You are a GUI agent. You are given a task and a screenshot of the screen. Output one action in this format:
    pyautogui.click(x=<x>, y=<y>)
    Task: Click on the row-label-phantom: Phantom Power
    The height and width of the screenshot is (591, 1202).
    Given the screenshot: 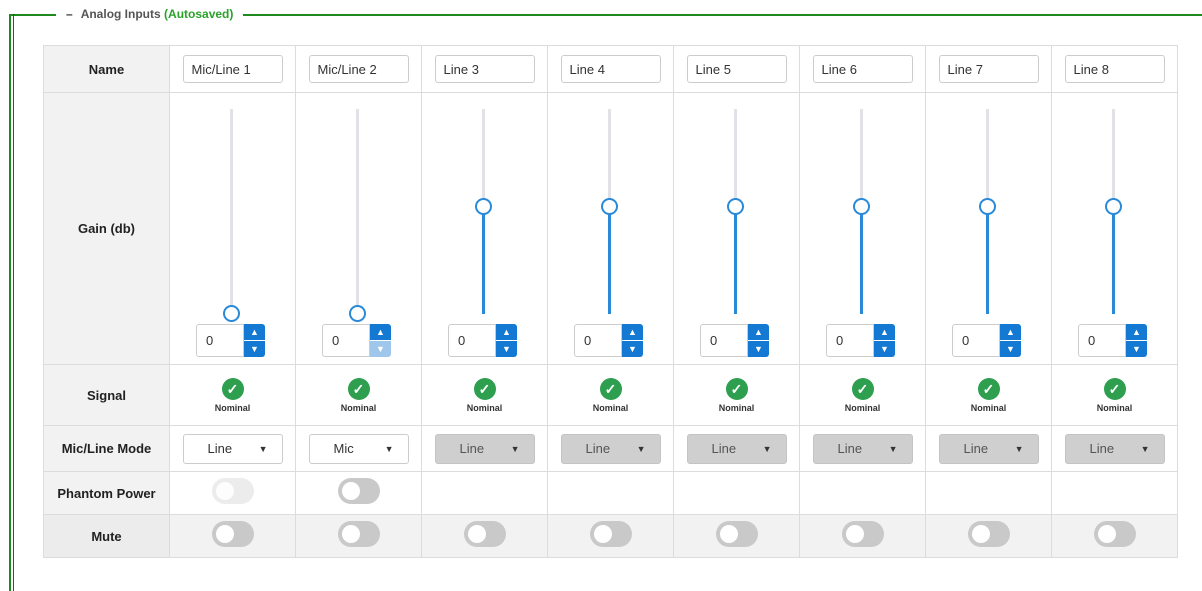 What is the action you would take?
    pyautogui.click(x=106, y=493)
    